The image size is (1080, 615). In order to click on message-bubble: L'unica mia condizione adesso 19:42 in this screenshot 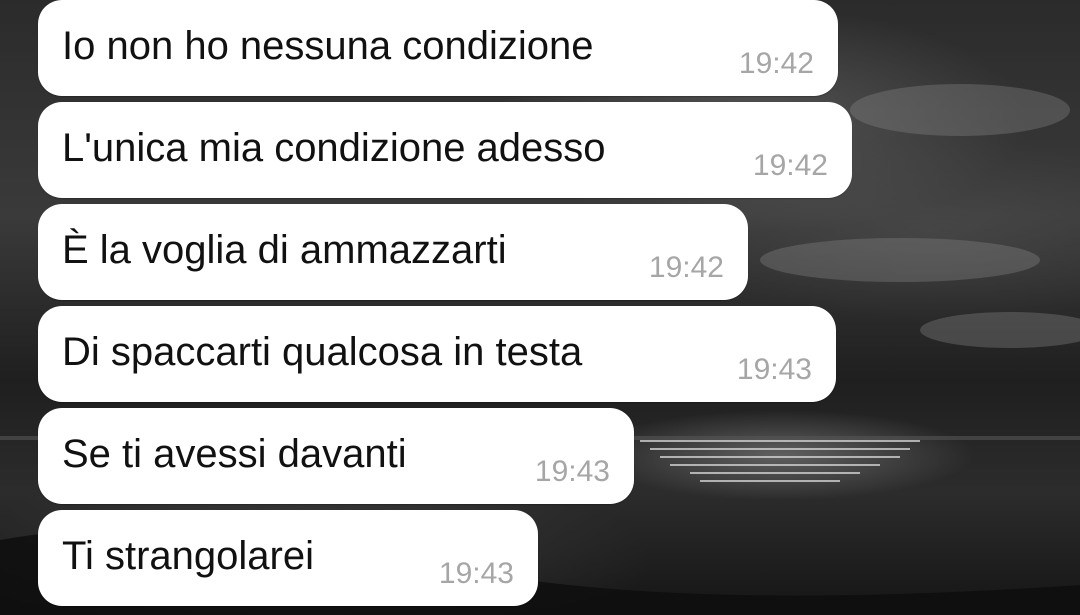, I will do `click(445, 150)`.